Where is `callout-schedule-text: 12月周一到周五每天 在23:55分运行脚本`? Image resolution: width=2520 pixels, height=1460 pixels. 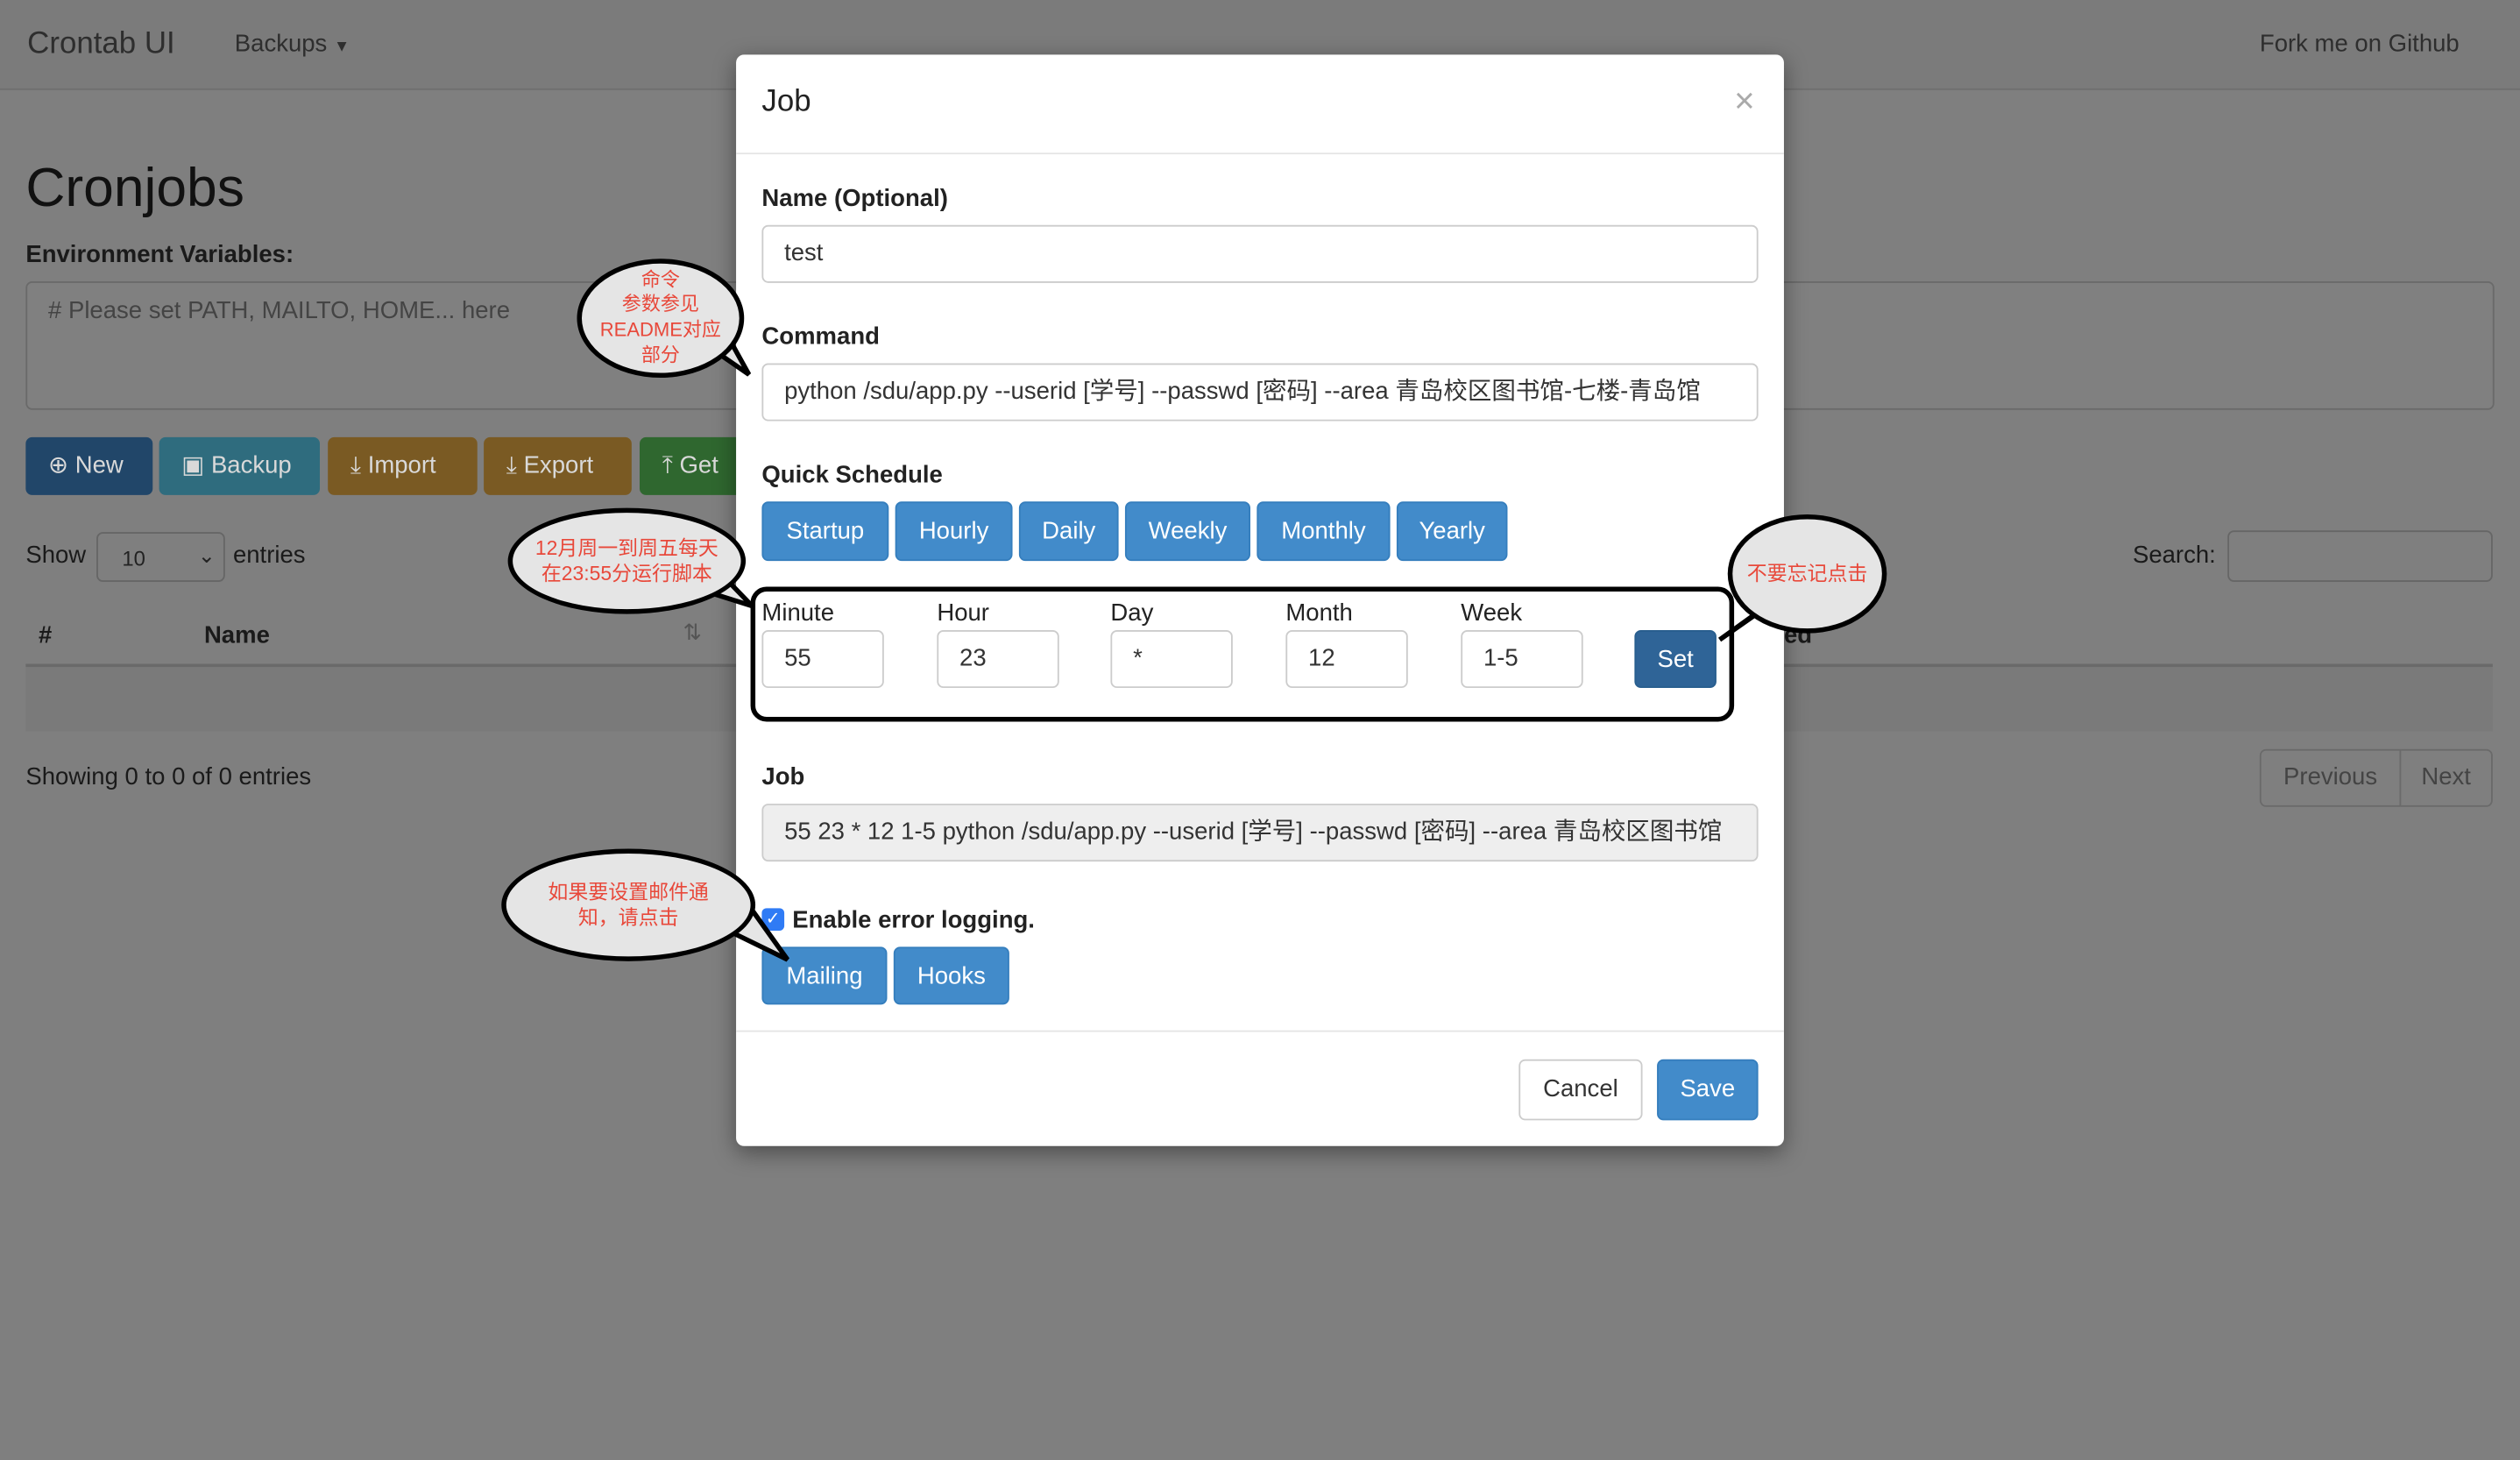
callout-schedule-text: 12月周一到周五每天 在23:55分运行脚本 is located at coordinates (626, 560).